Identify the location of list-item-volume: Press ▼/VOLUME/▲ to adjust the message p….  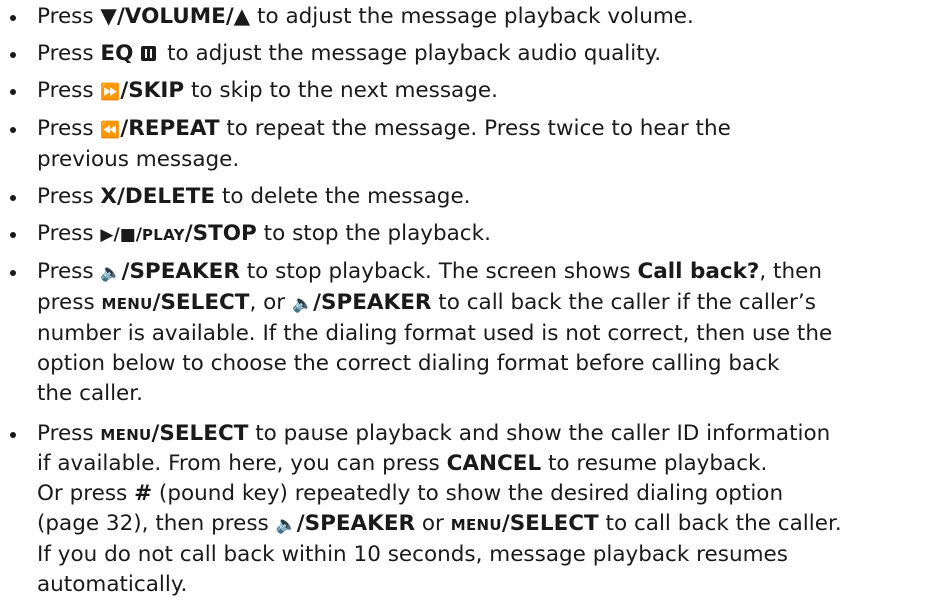
(421, 17).